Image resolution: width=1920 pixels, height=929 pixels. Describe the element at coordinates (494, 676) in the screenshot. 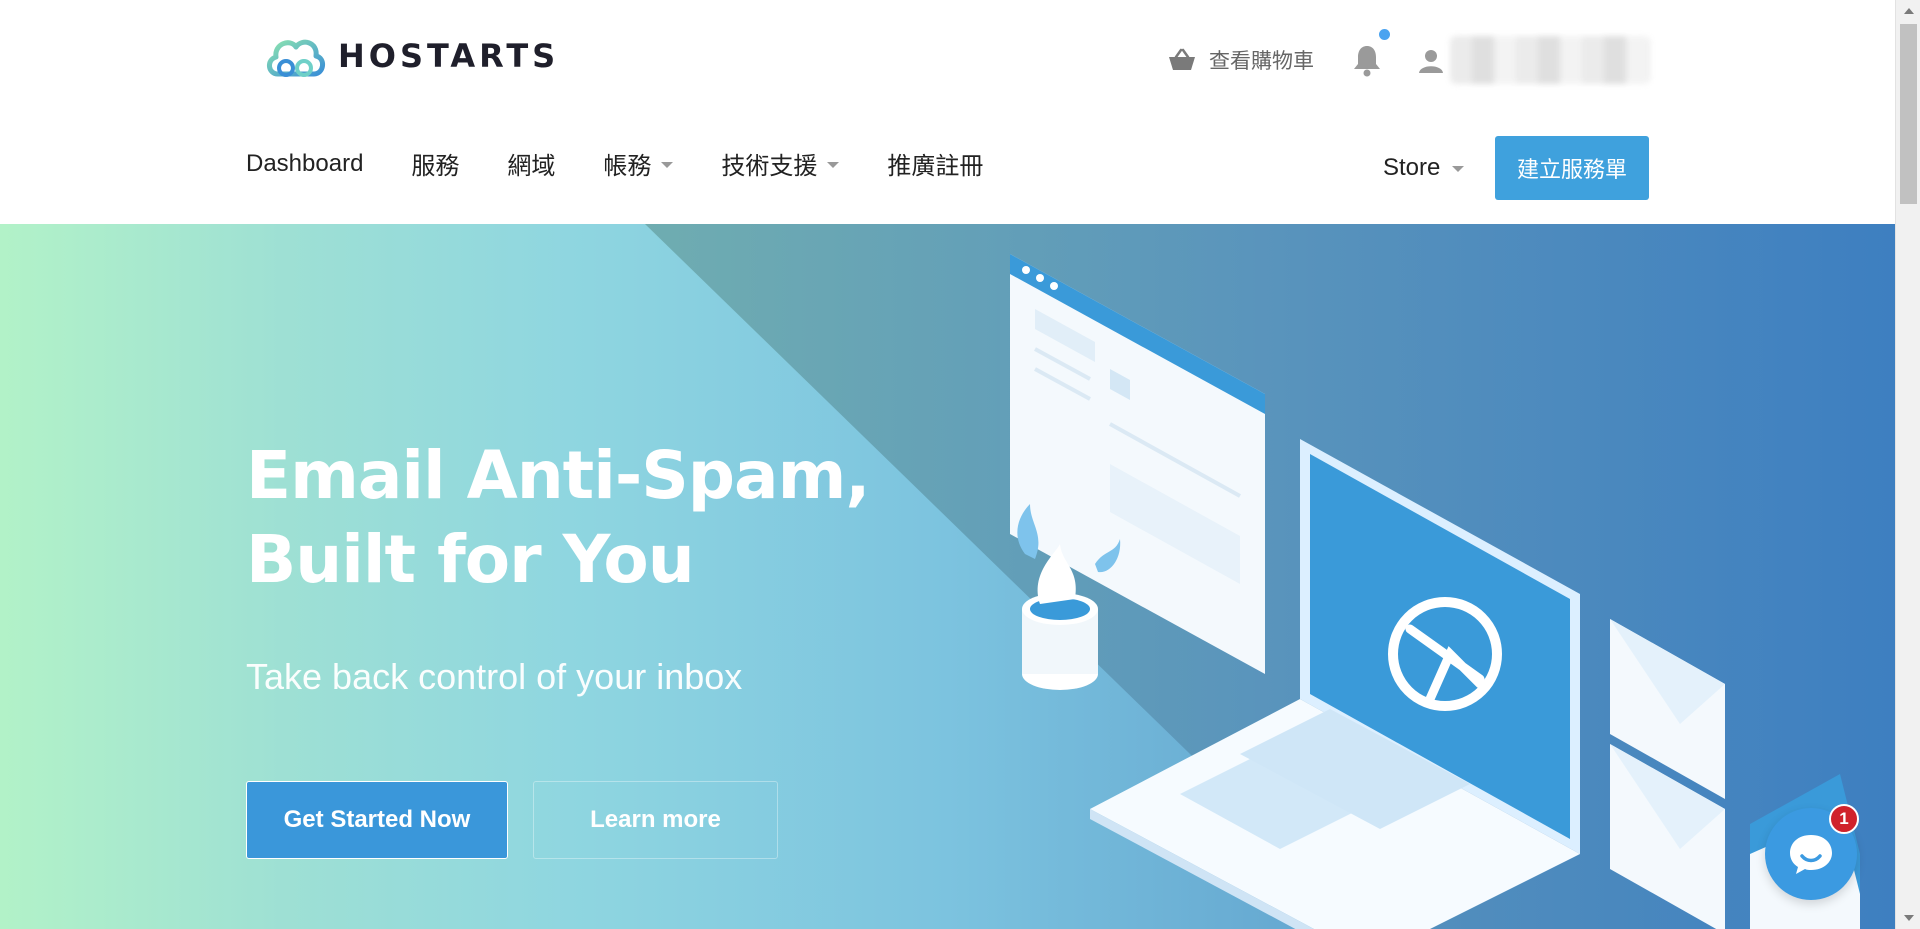

I see `hero-subtitle: Take back control of your inbox` at that location.